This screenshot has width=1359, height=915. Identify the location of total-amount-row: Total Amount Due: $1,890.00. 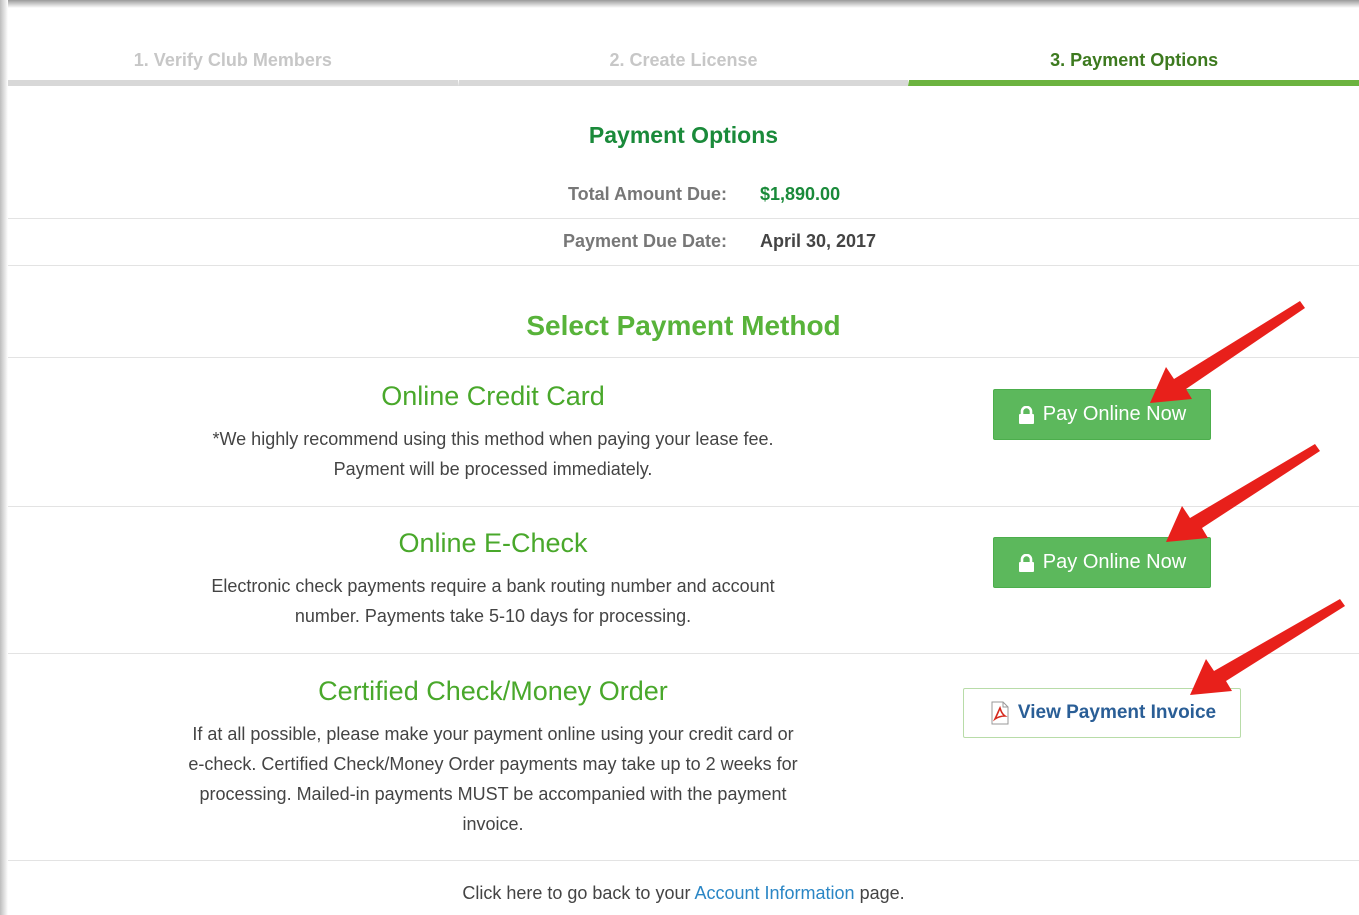
(683, 199).